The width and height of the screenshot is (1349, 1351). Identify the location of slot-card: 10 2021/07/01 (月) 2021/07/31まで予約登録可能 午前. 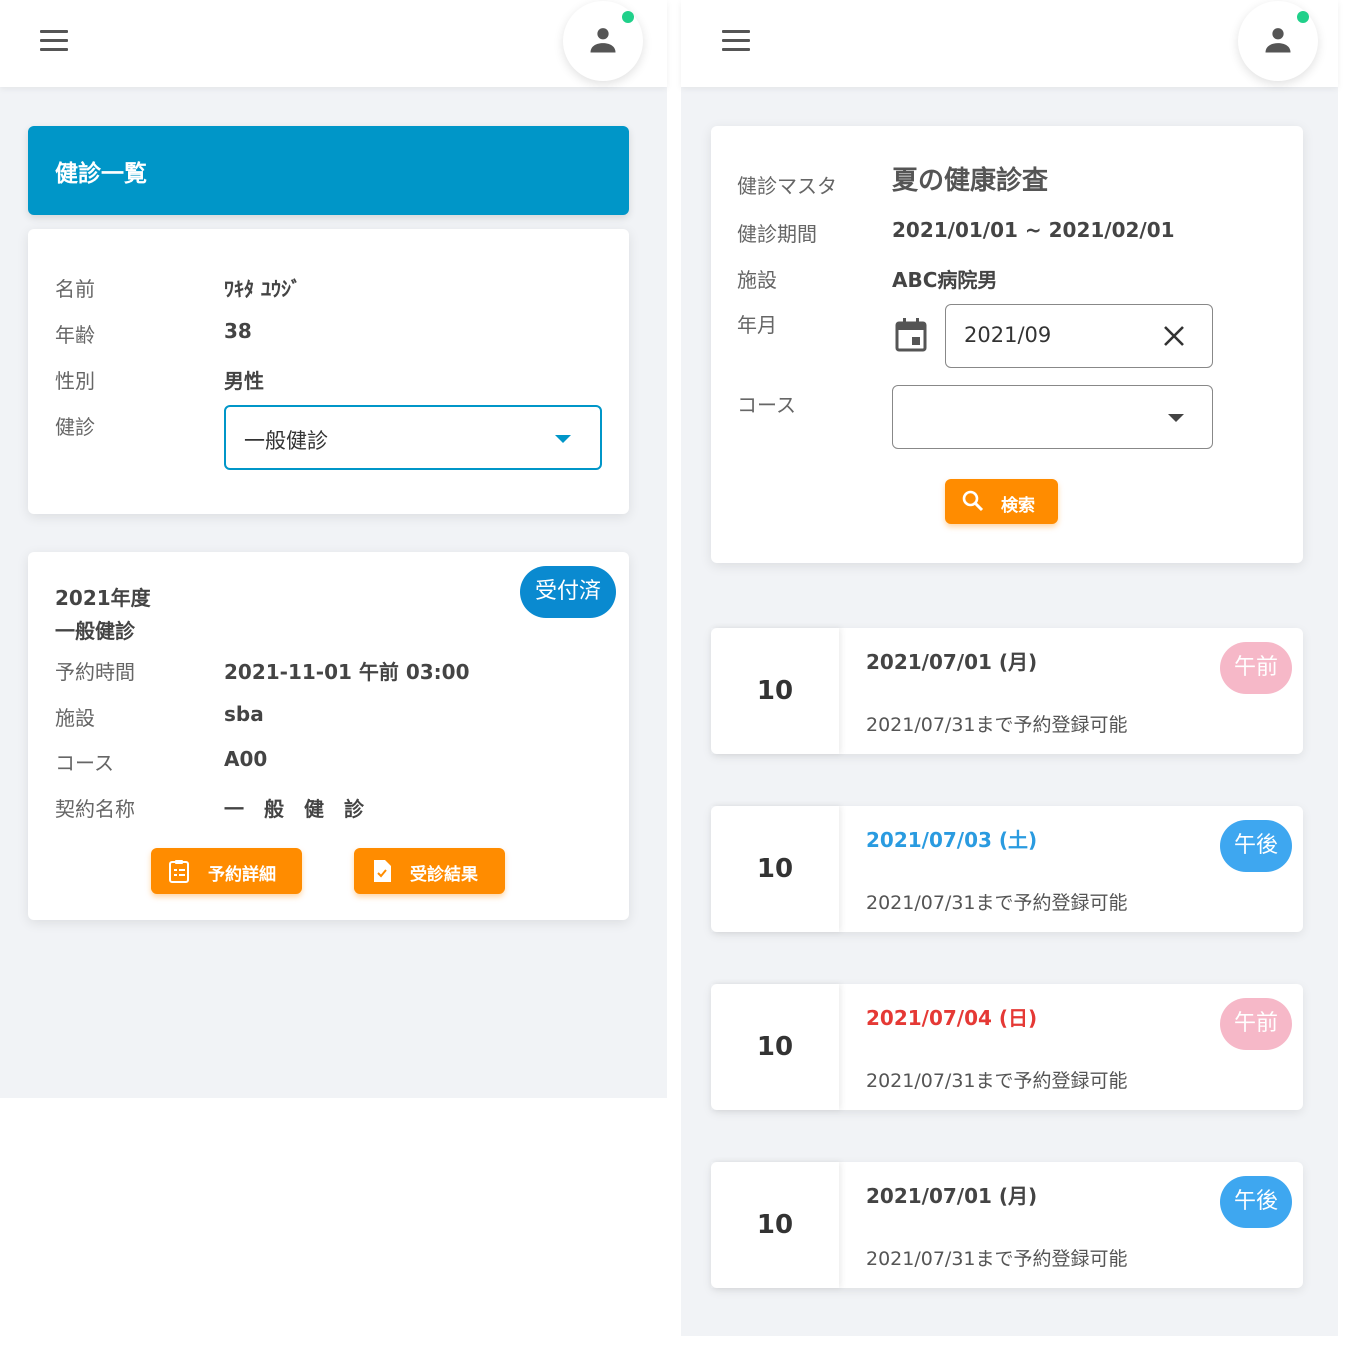
(1007, 691).